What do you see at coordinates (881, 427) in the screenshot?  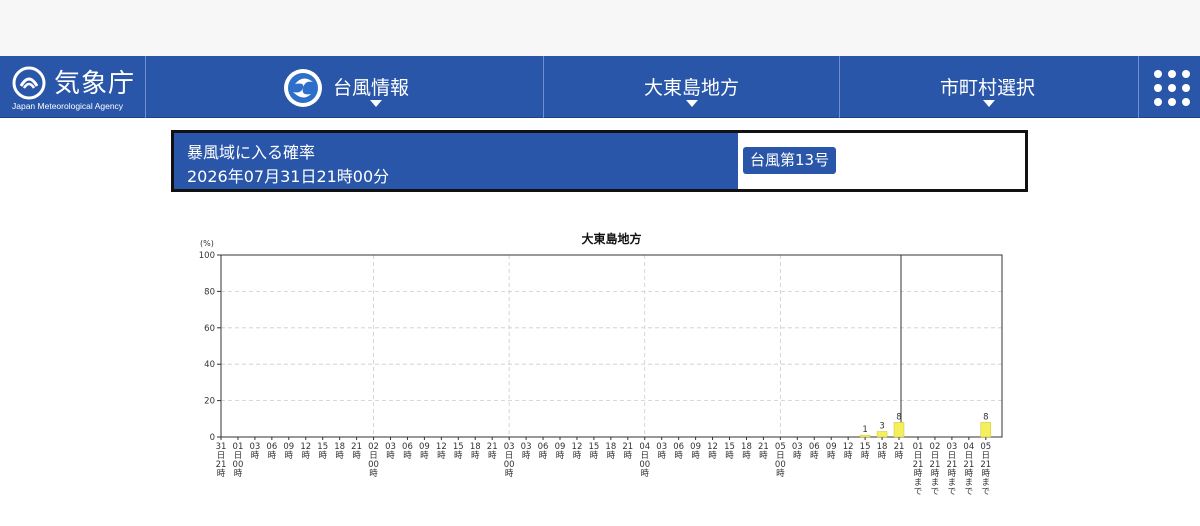 I see `bar-data-label: 3` at bounding box center [881, 427].